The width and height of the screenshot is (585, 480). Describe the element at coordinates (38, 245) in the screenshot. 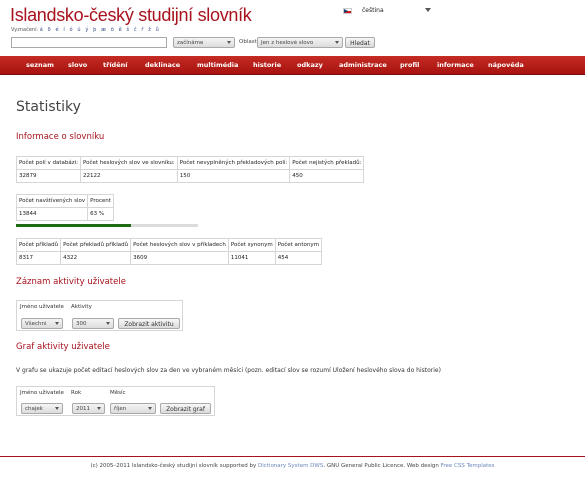

I see `table-header: Počet příkladů` at that location.